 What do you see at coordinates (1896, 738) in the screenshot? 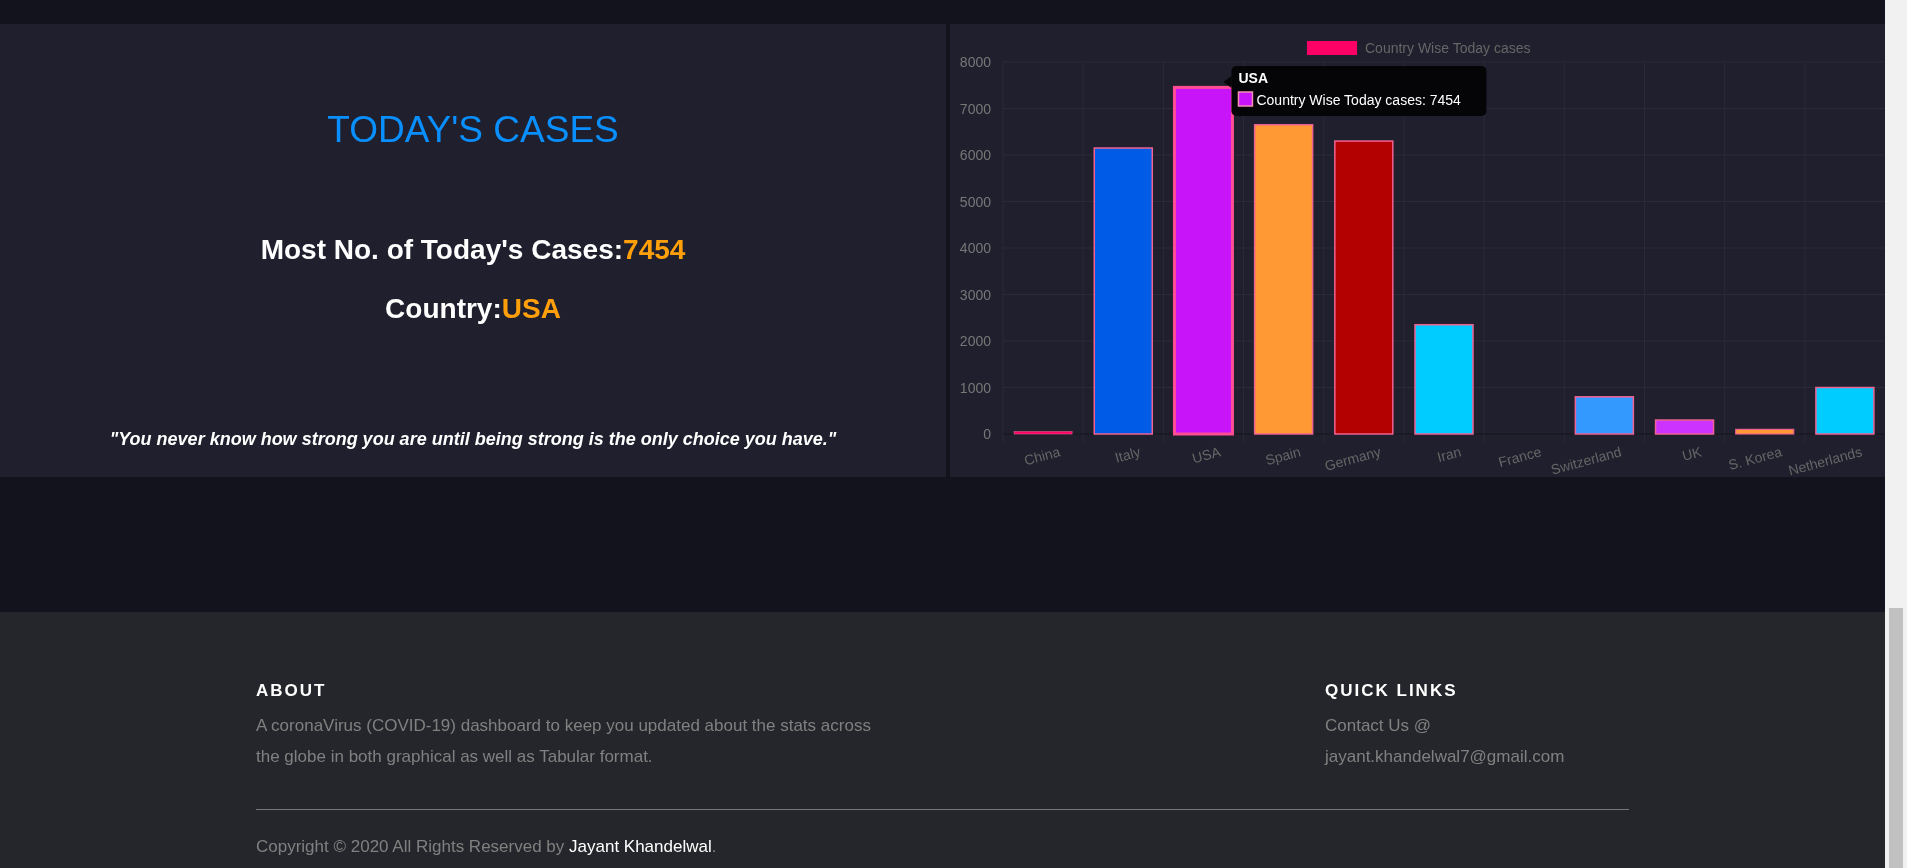
I see `scrollbar-thumb` at bounding box center [1896, 738].